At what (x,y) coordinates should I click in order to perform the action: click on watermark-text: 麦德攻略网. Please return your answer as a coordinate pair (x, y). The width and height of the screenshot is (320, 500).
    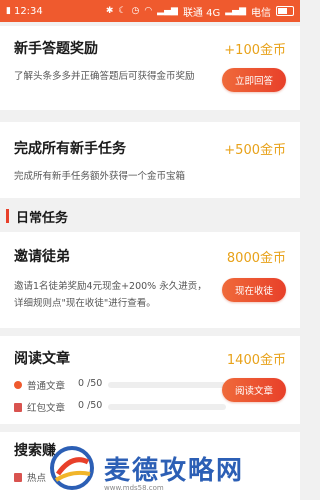
    Looking at the image, I should click on (174, 471).